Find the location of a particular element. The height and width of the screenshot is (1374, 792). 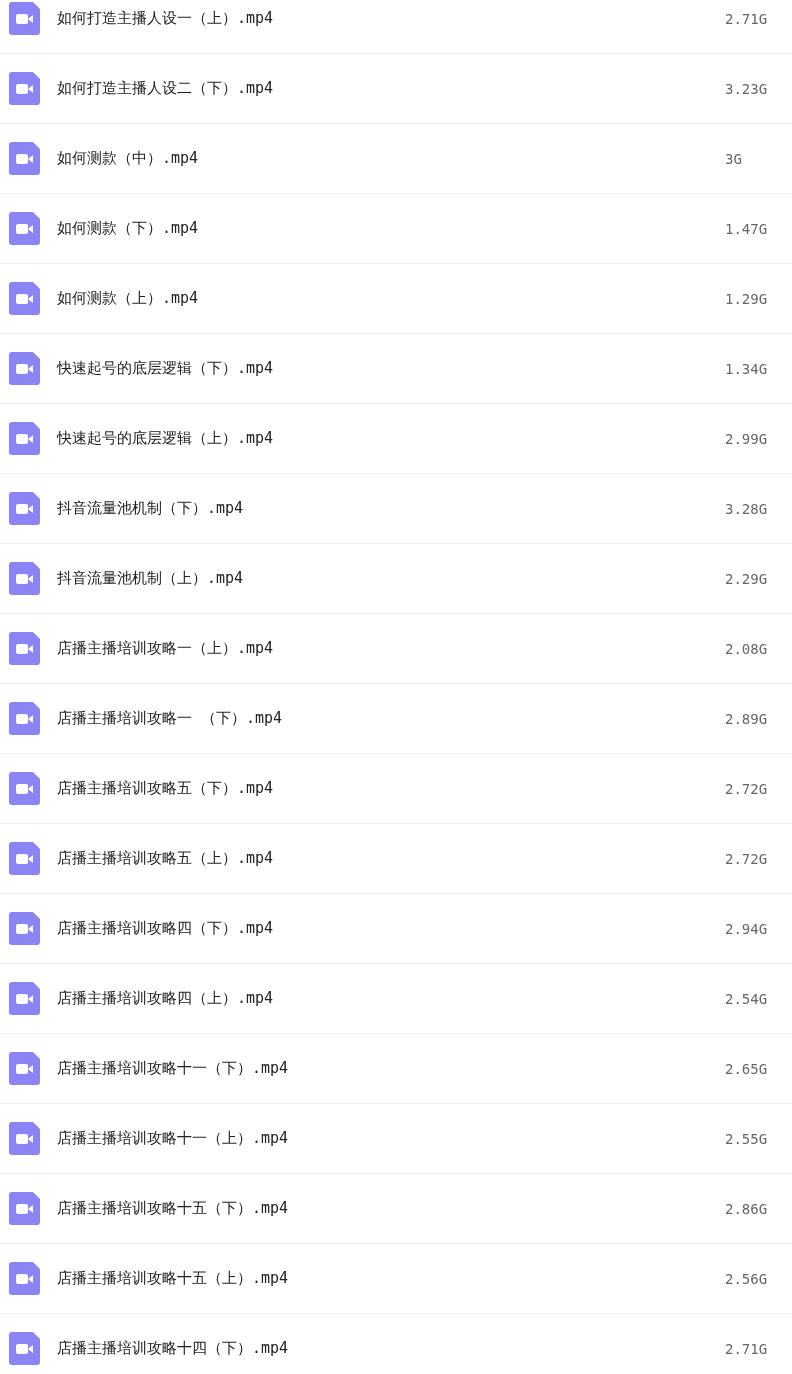

file-row: 店播主播培训攻略四（下）.mp4 2.94G is located at coordinates (396, 929).